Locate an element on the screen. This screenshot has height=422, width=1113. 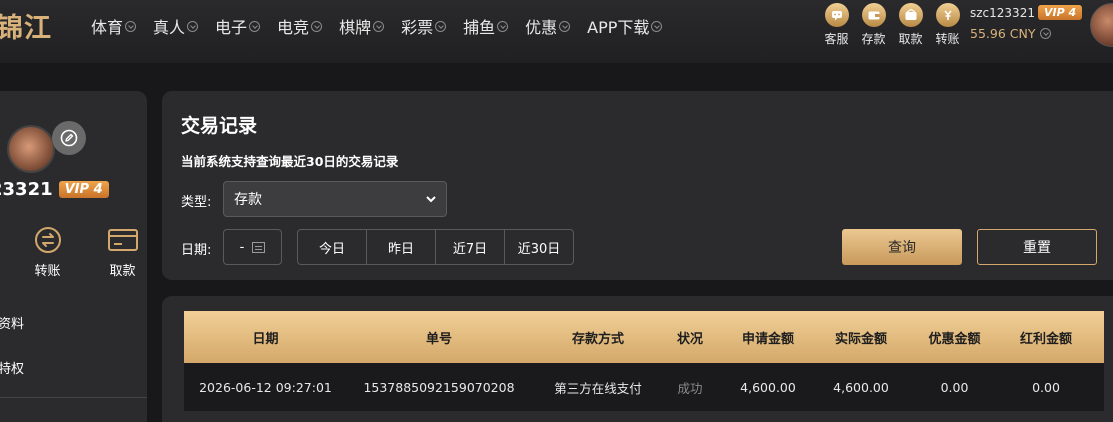
sidebar-username: 23321 is located at coordinates (26, 189).